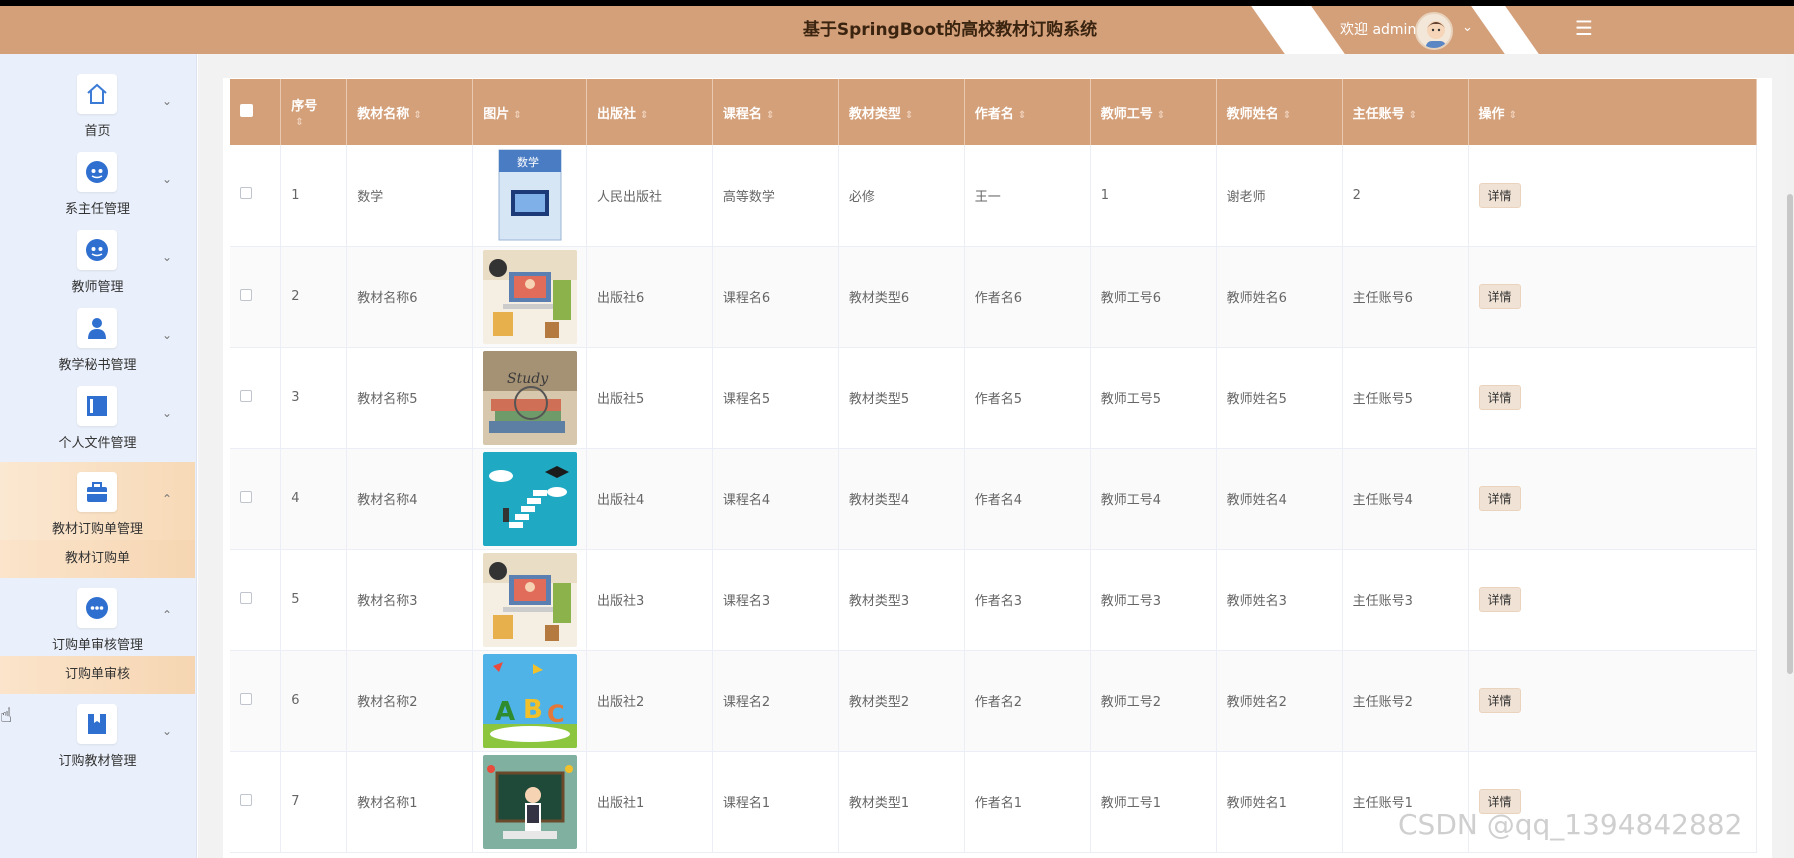 Image resolution: width=1794 pixels, height=858 pixels. What do you see at coordinates (1405, 499) in the screenshot?
I see `cell-director-account: 主任账号4` at bounding box center [1405, 499].